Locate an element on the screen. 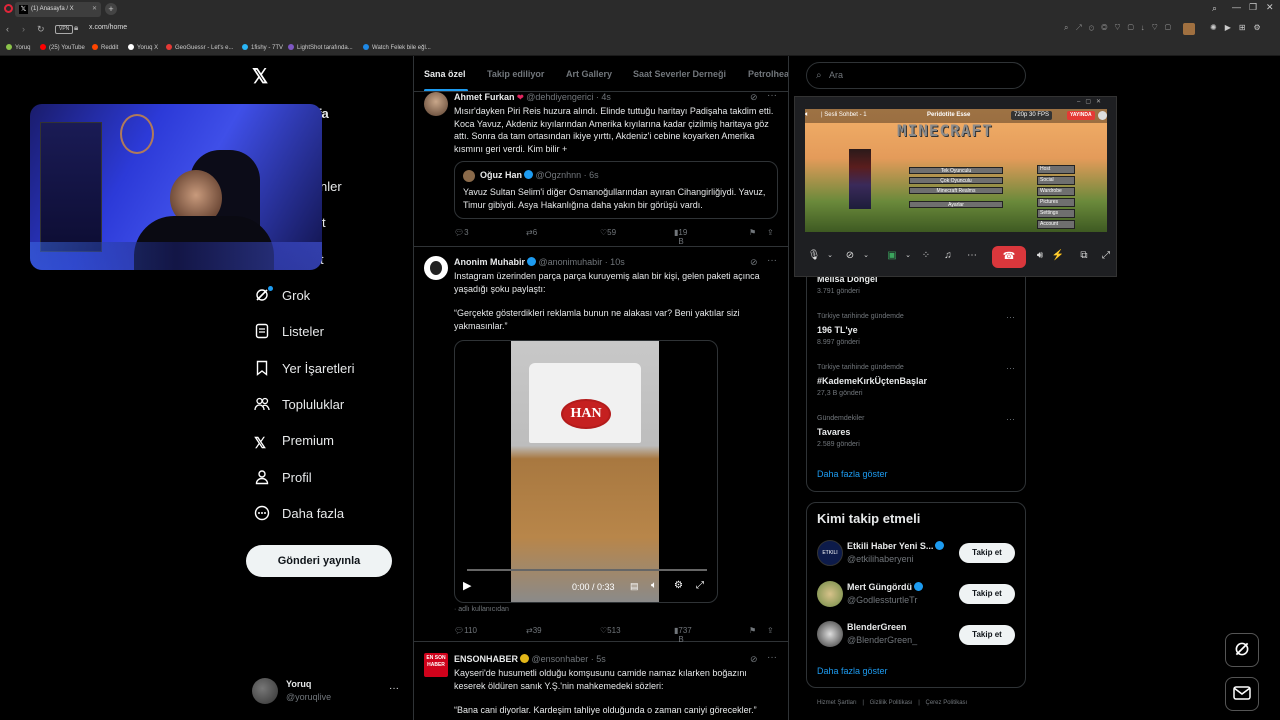  side-button: Settings is located at coordinates (1056, 213).